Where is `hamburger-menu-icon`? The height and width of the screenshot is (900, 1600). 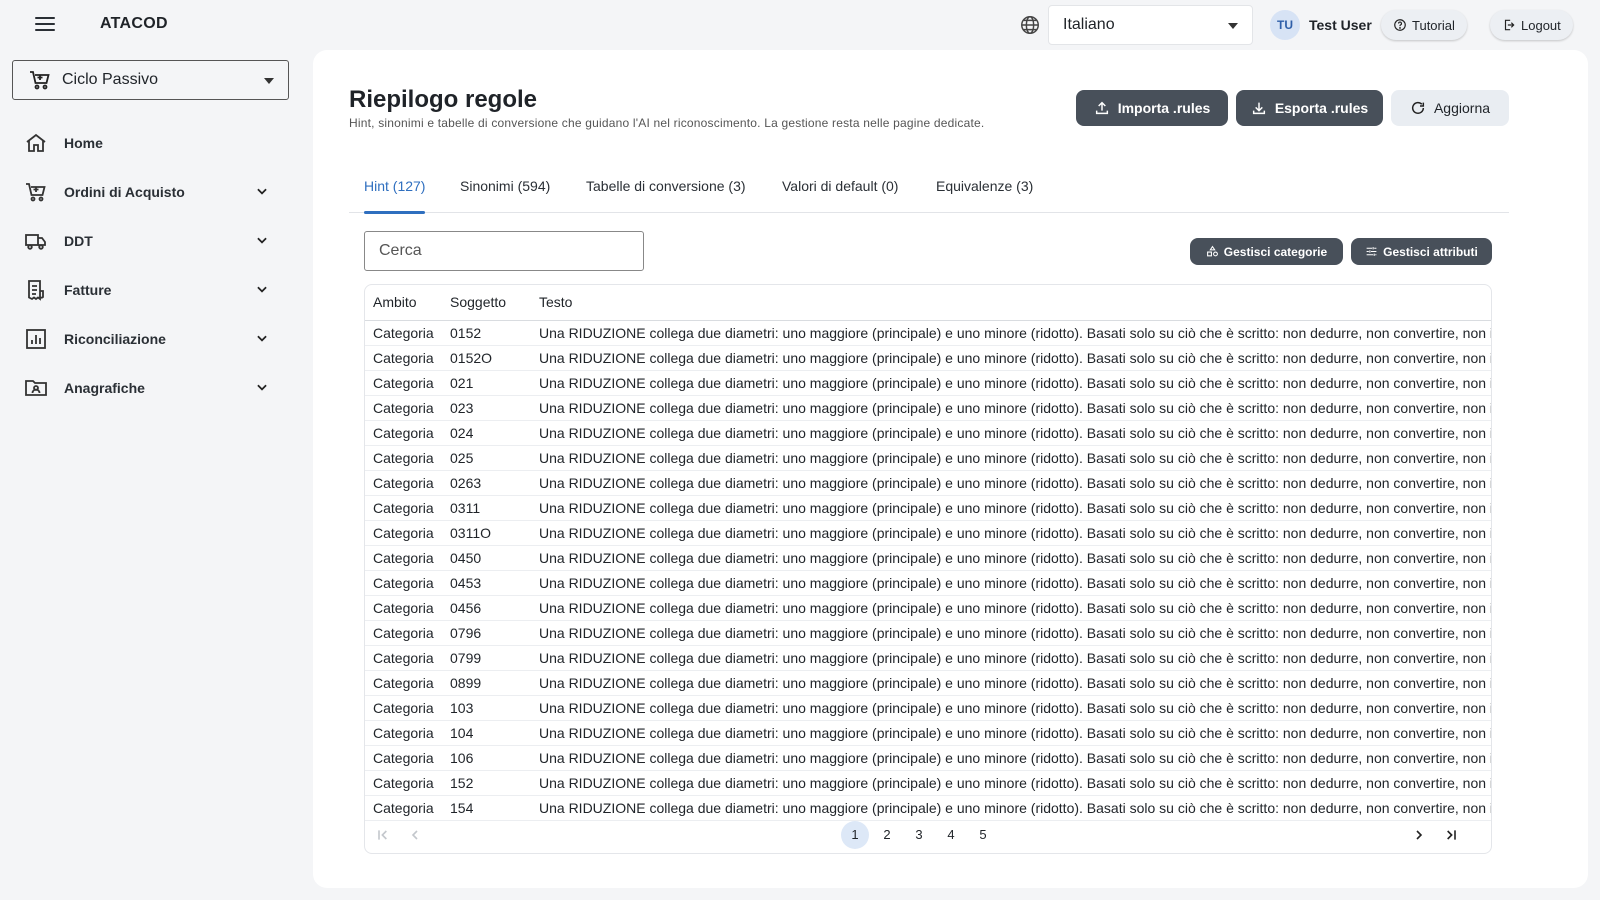
hamburger-menu-icon is located at coordinates (45, 25).